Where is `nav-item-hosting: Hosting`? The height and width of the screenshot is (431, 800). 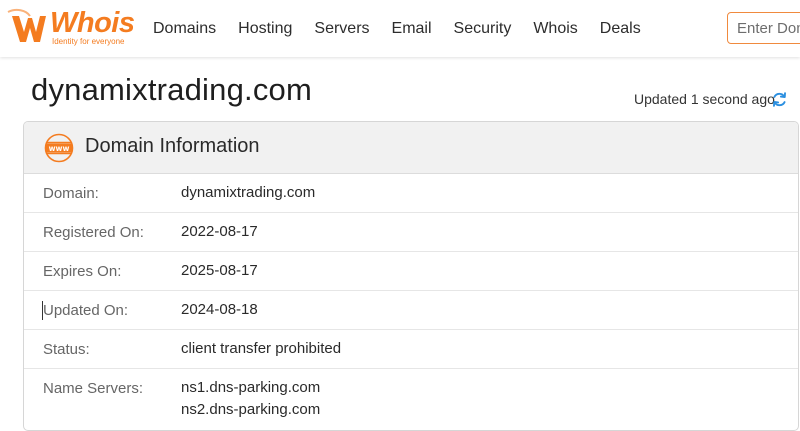
nav-item-hosting: Hosting is located at coordinates (265, 29).